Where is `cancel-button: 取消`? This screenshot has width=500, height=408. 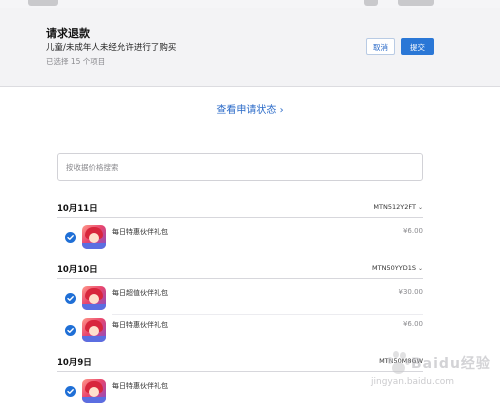 cancel-button: 取消 is located at coordinates (380, 46).